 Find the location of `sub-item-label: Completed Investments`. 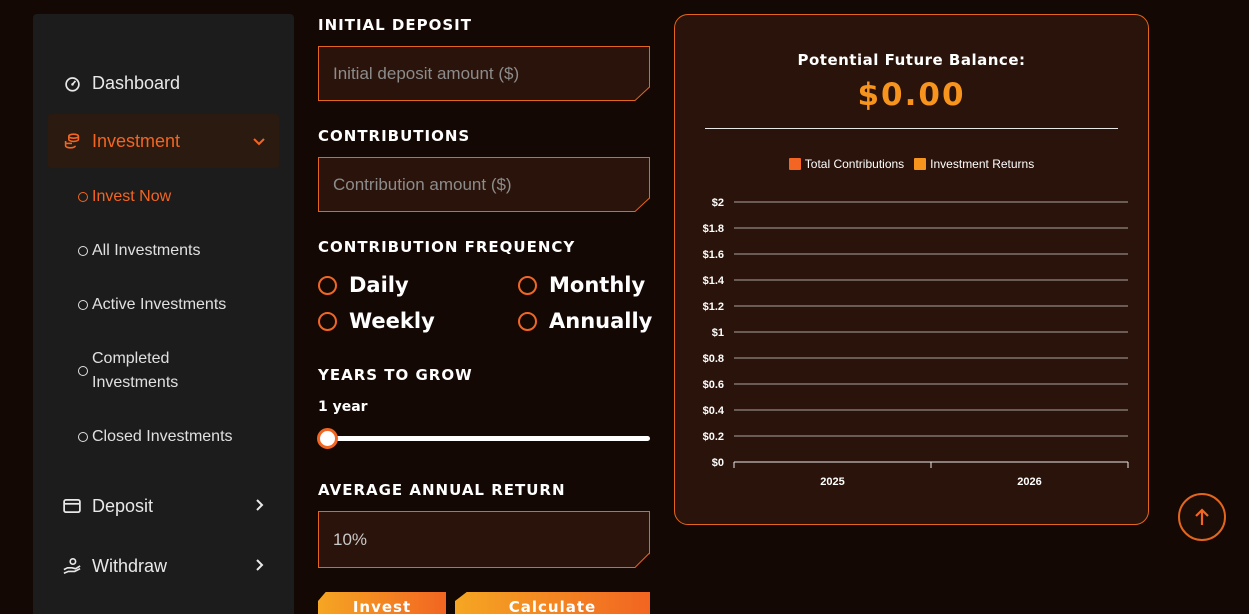

sub-item-label: Completed Investments is located at coordinates (135, 370).